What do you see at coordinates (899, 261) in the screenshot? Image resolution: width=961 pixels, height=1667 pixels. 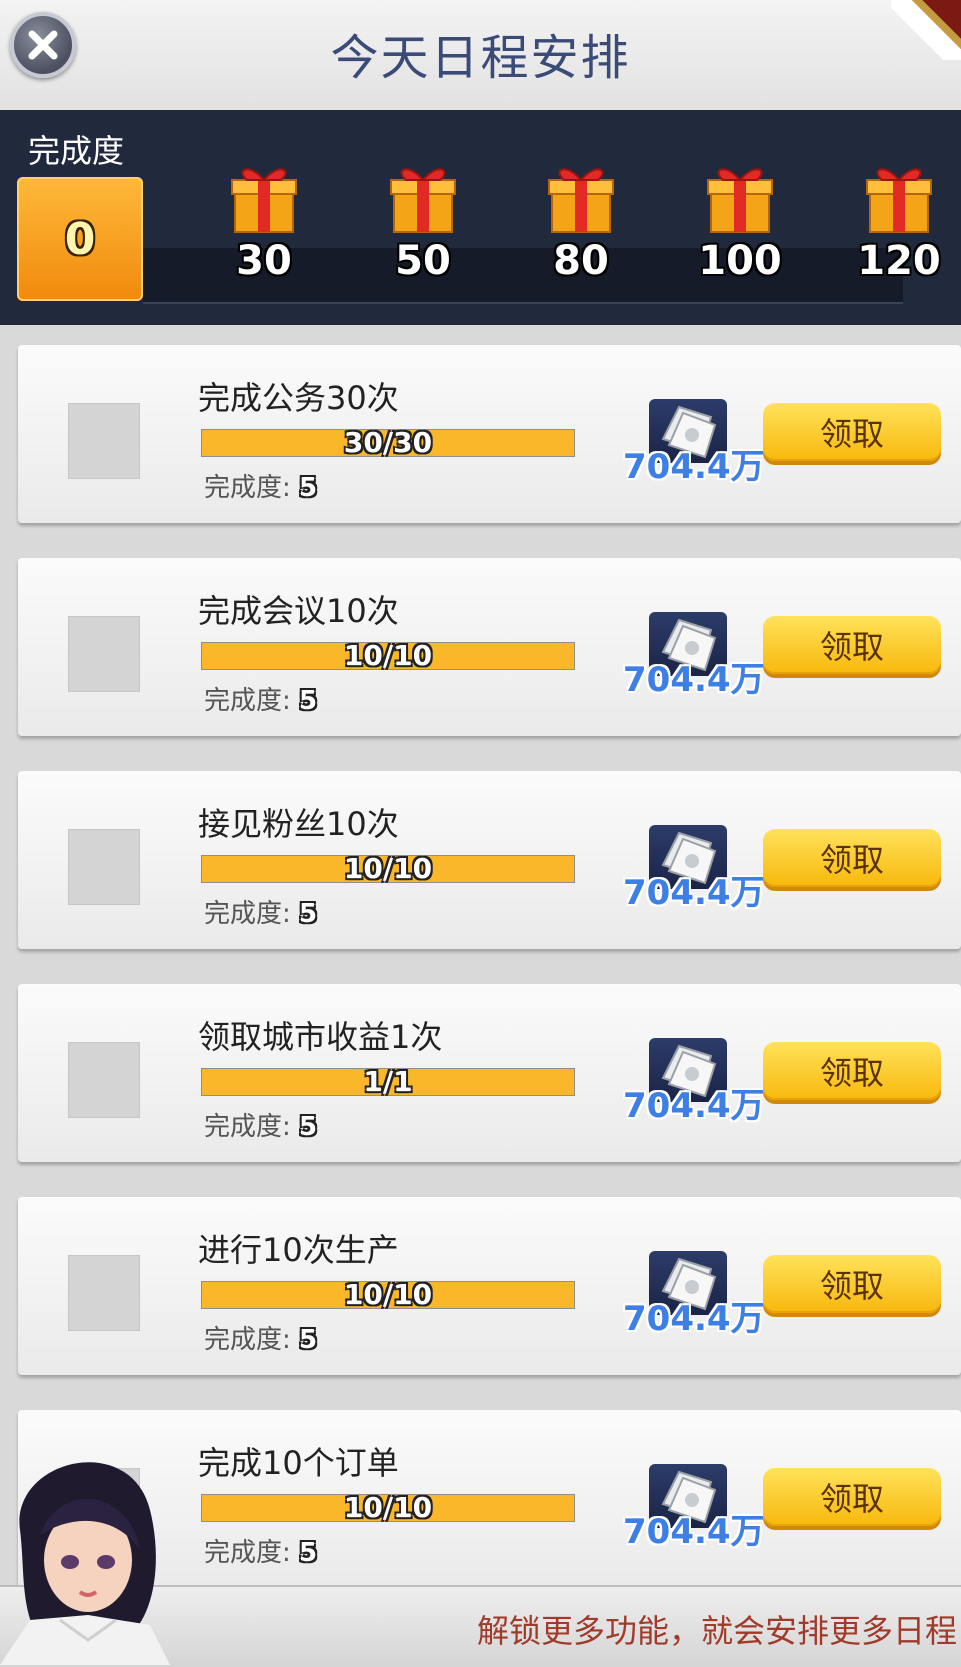 I see `milestone-value: 120` at bounding box center [899, 261].